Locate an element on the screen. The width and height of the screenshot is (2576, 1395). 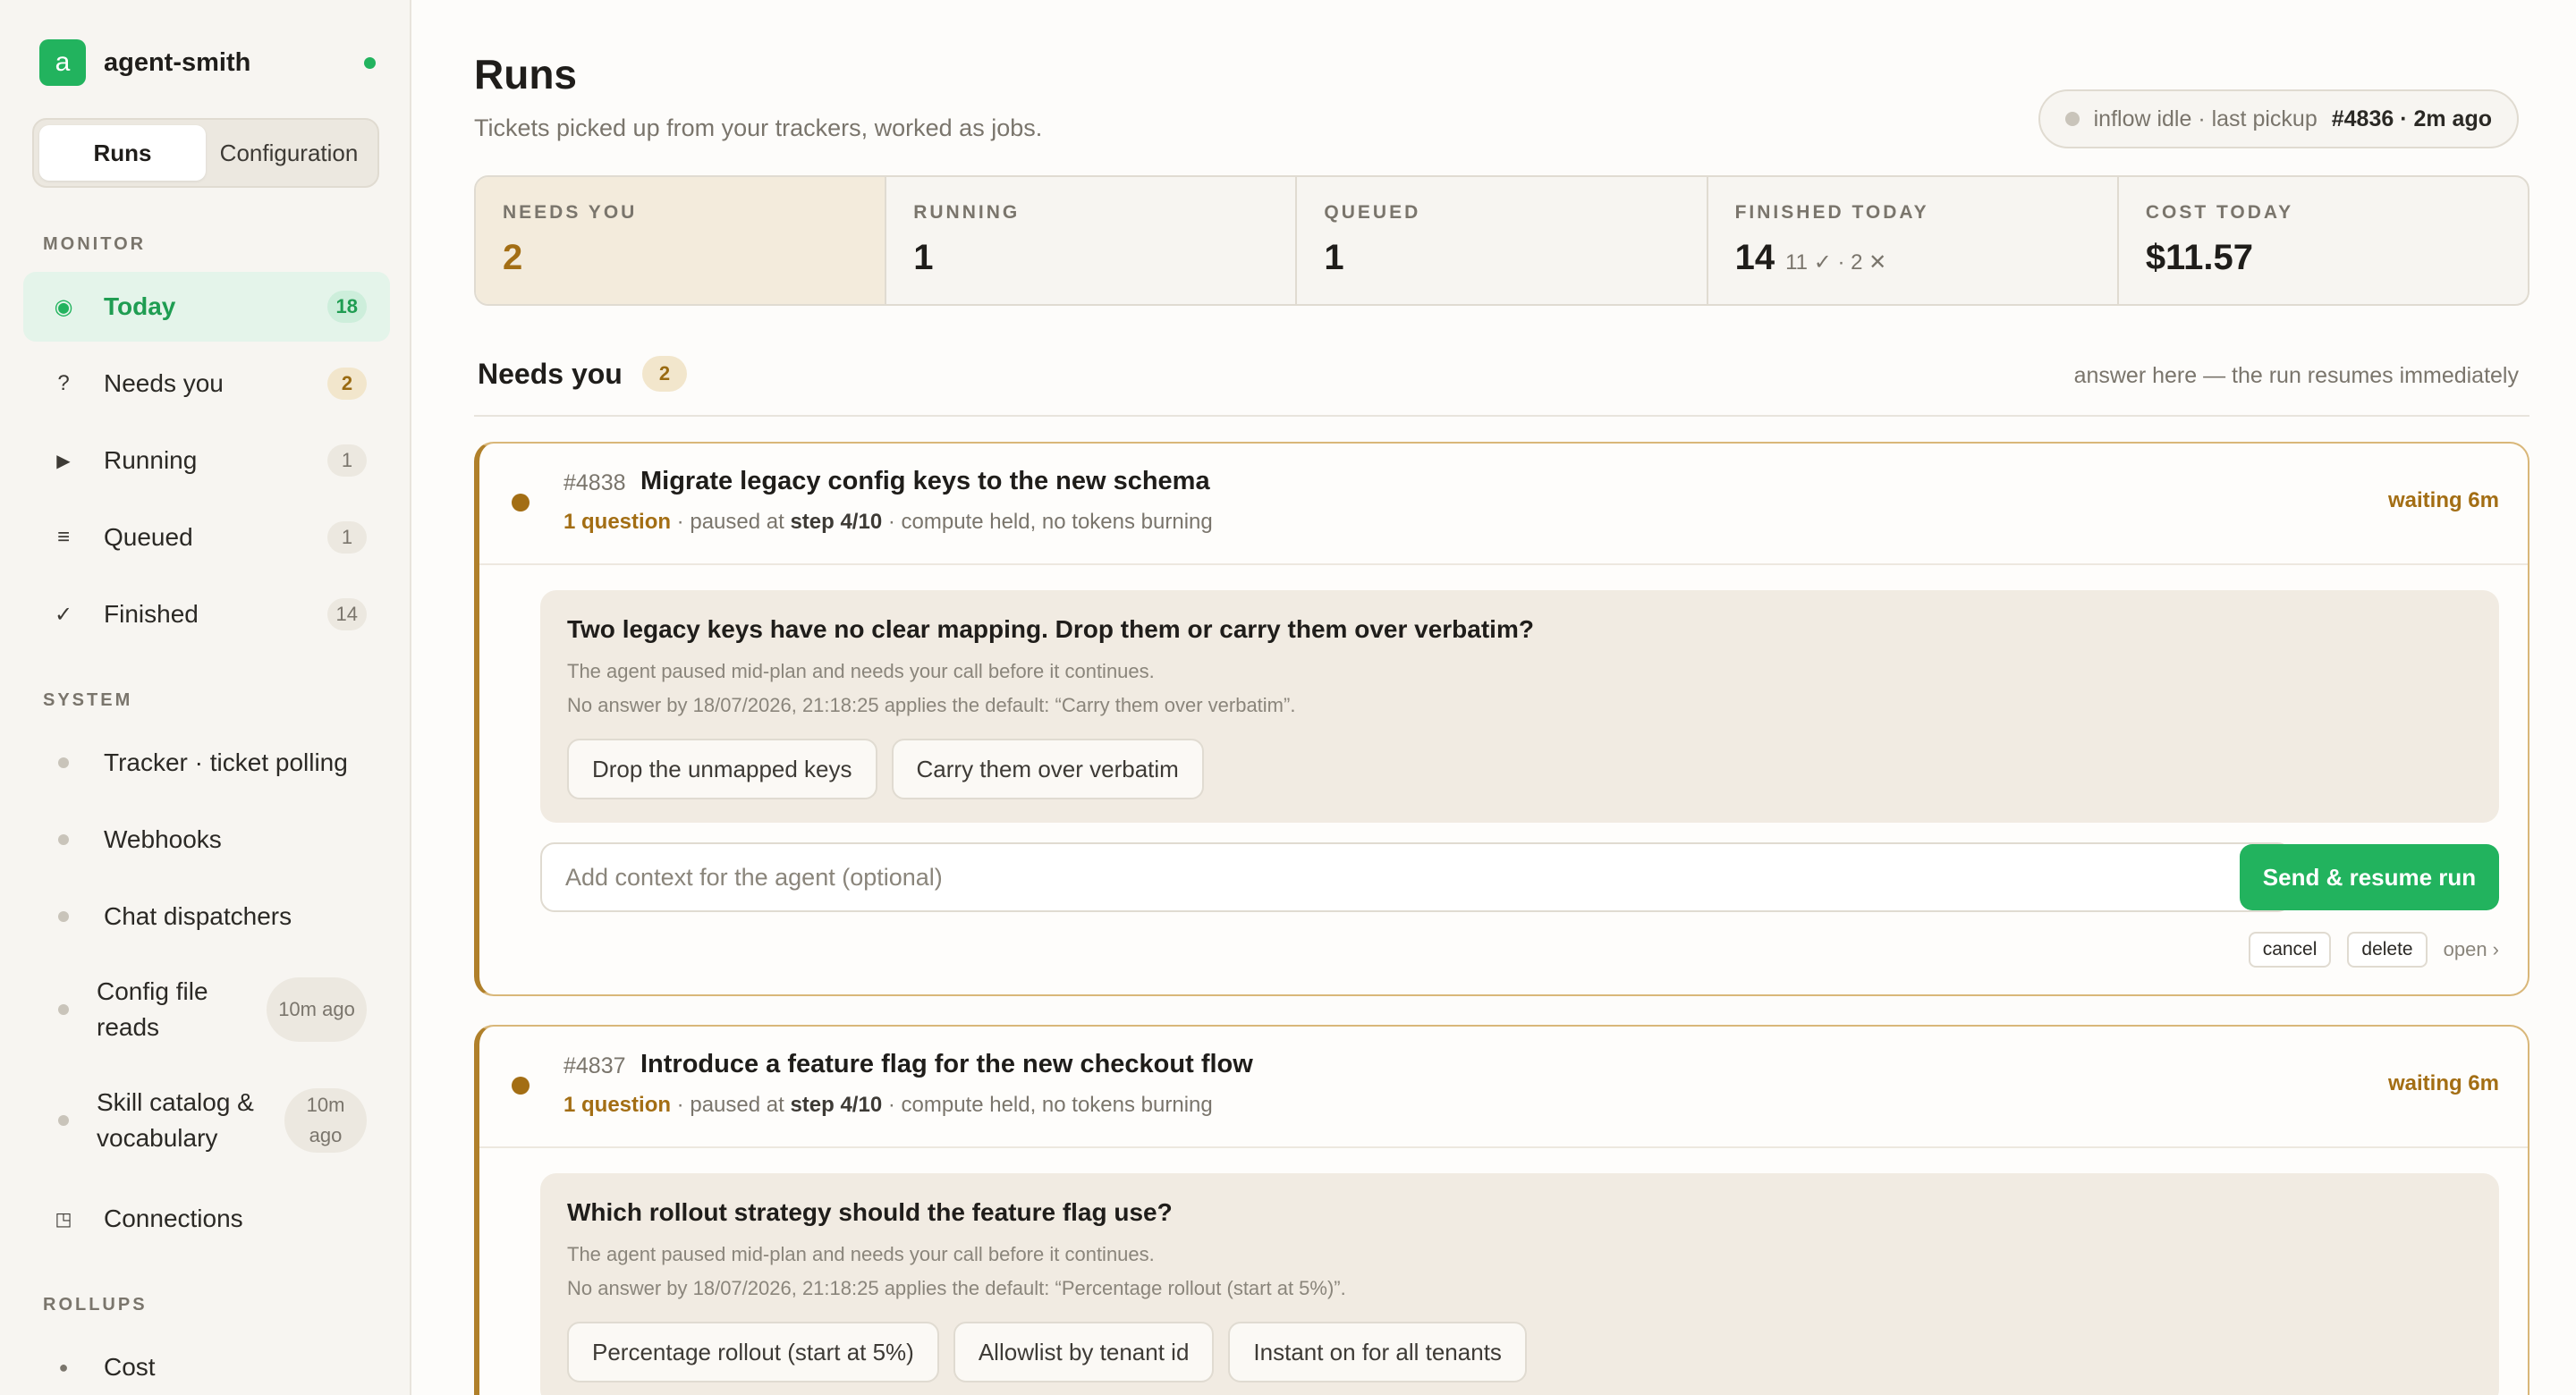
sidebar-item-finished: ✓ Finished 14 is located at coordinates (206, 614).